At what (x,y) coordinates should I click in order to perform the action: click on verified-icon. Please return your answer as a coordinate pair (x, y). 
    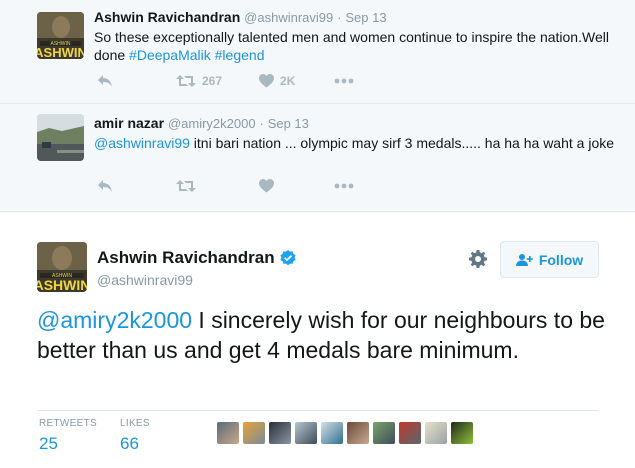
    Looking at the image, I should click on (288, 258).